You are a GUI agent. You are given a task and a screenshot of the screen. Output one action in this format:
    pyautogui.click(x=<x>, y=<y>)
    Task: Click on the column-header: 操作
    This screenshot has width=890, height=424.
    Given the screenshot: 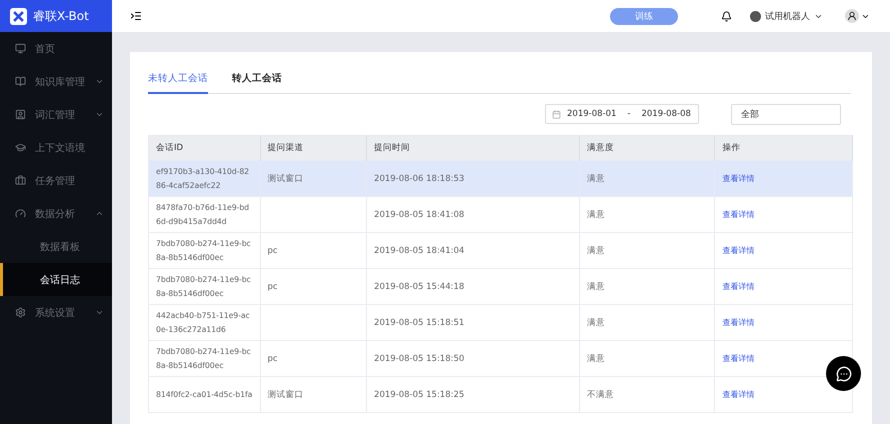 What is the action you would take?
    pyautogui.click(x=783, y=148)
    